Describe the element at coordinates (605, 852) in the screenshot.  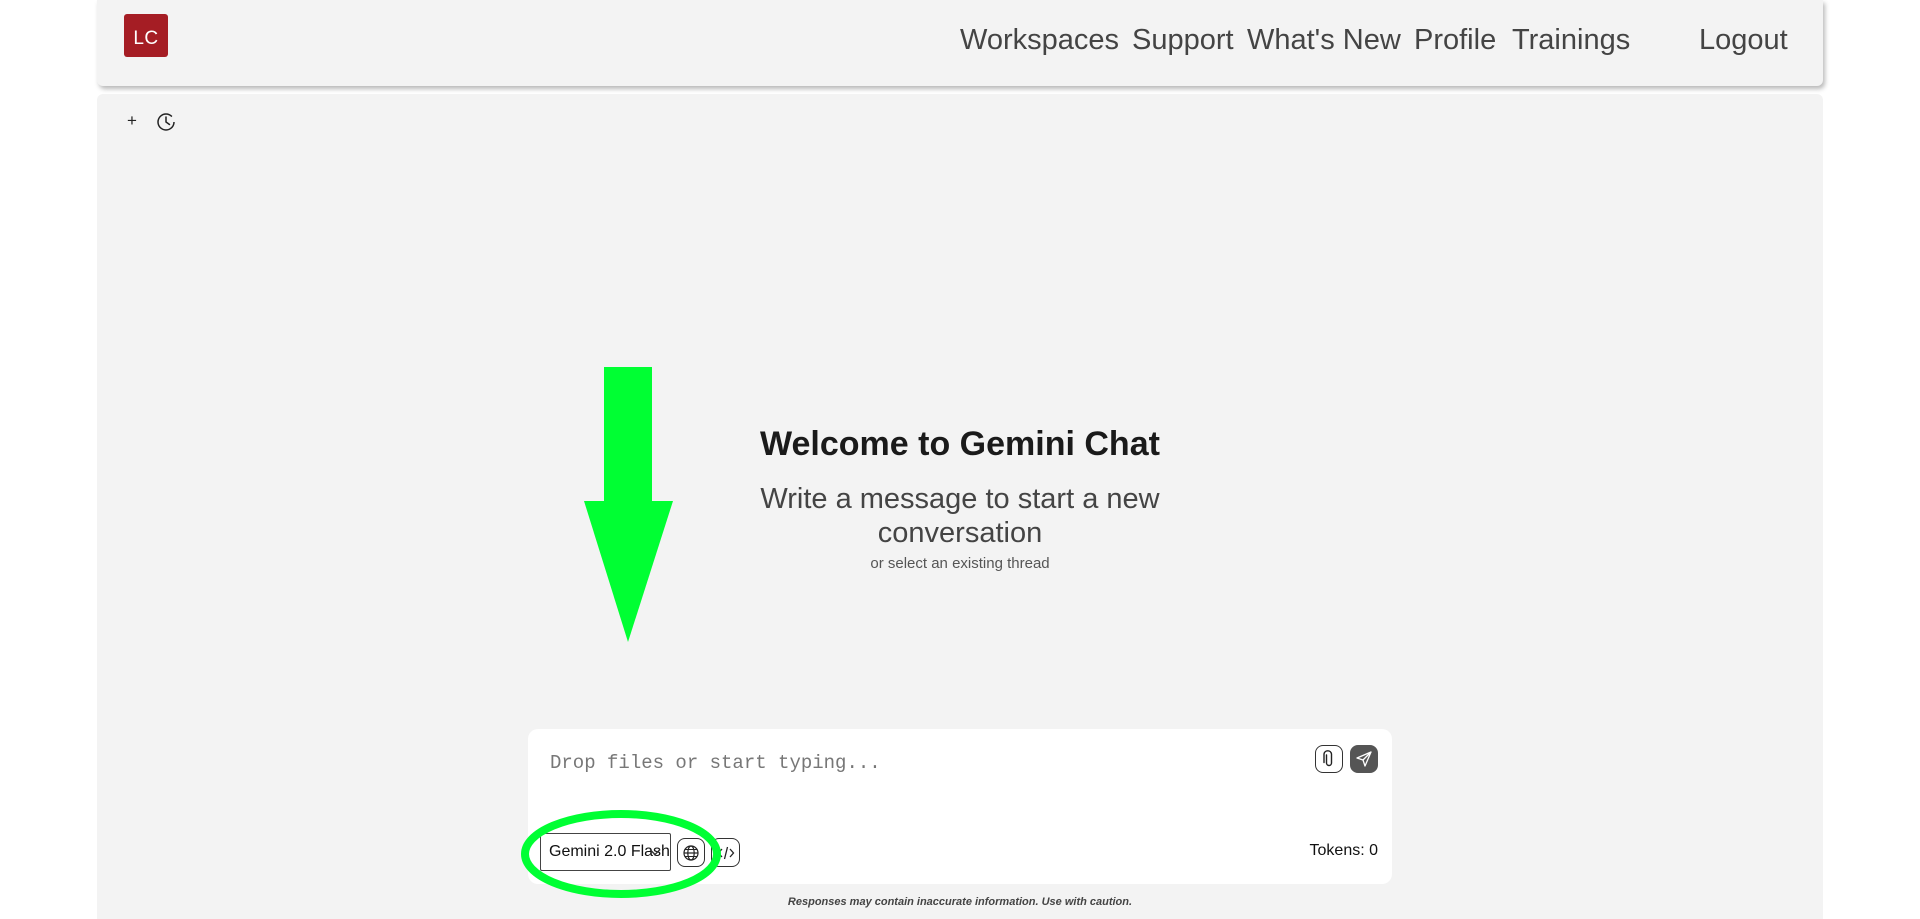
I see `model-select: Gemini 2.0 Flash` at that location.